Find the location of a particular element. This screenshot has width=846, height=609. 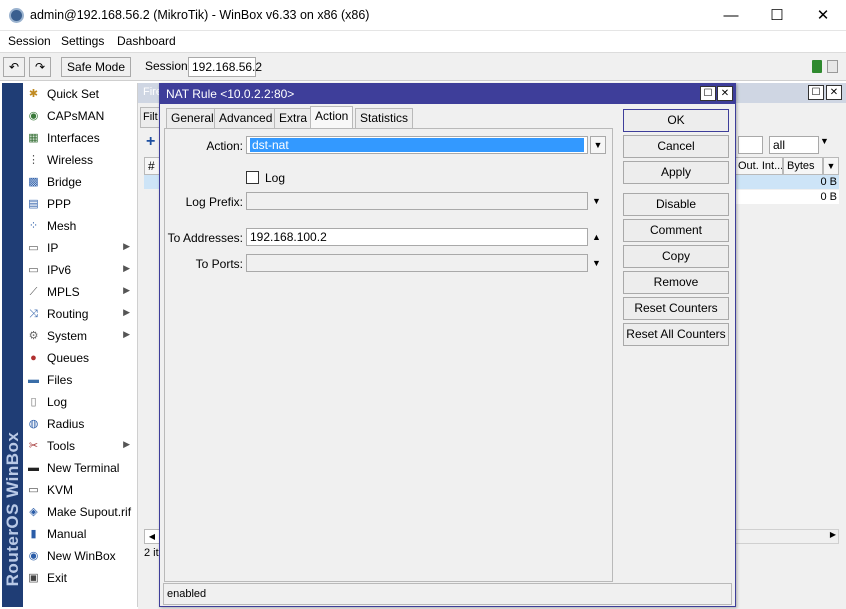

column-chooser-icon: ▼ is located at coordinates (831, 166).